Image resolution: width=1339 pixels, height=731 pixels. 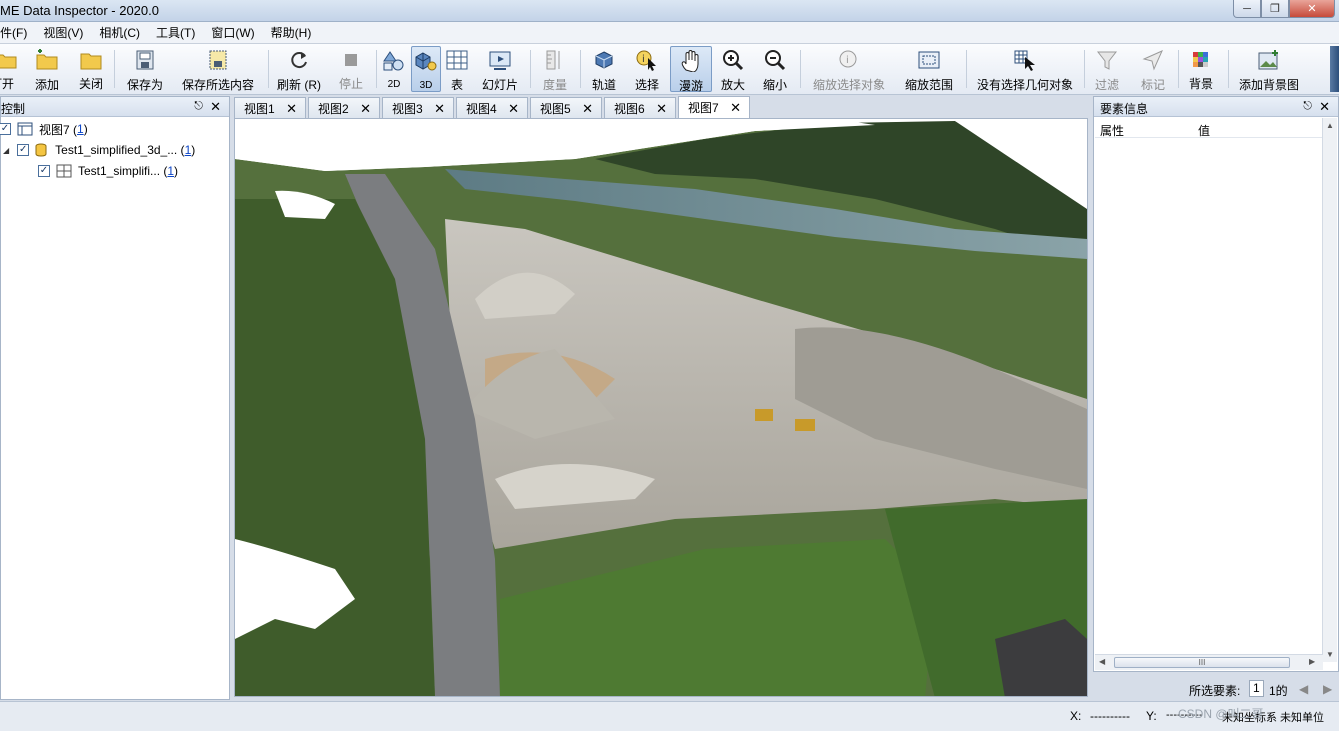 I want to click on tree-row-feature: ✓ Test1_simplifi... ( 1 ), so click(x=108, y=171).